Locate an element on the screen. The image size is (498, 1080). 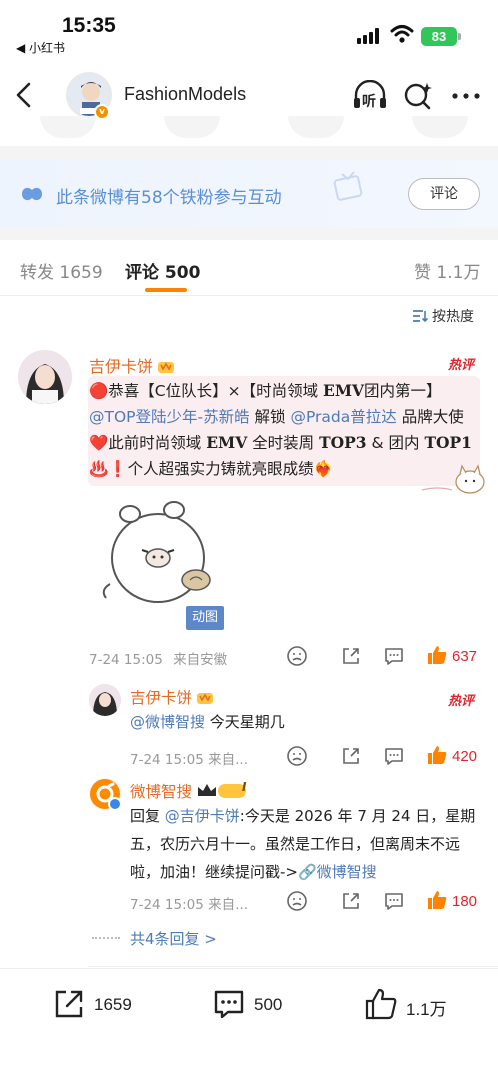
reply-like-count: 180 is located at coordinates (465, 901).